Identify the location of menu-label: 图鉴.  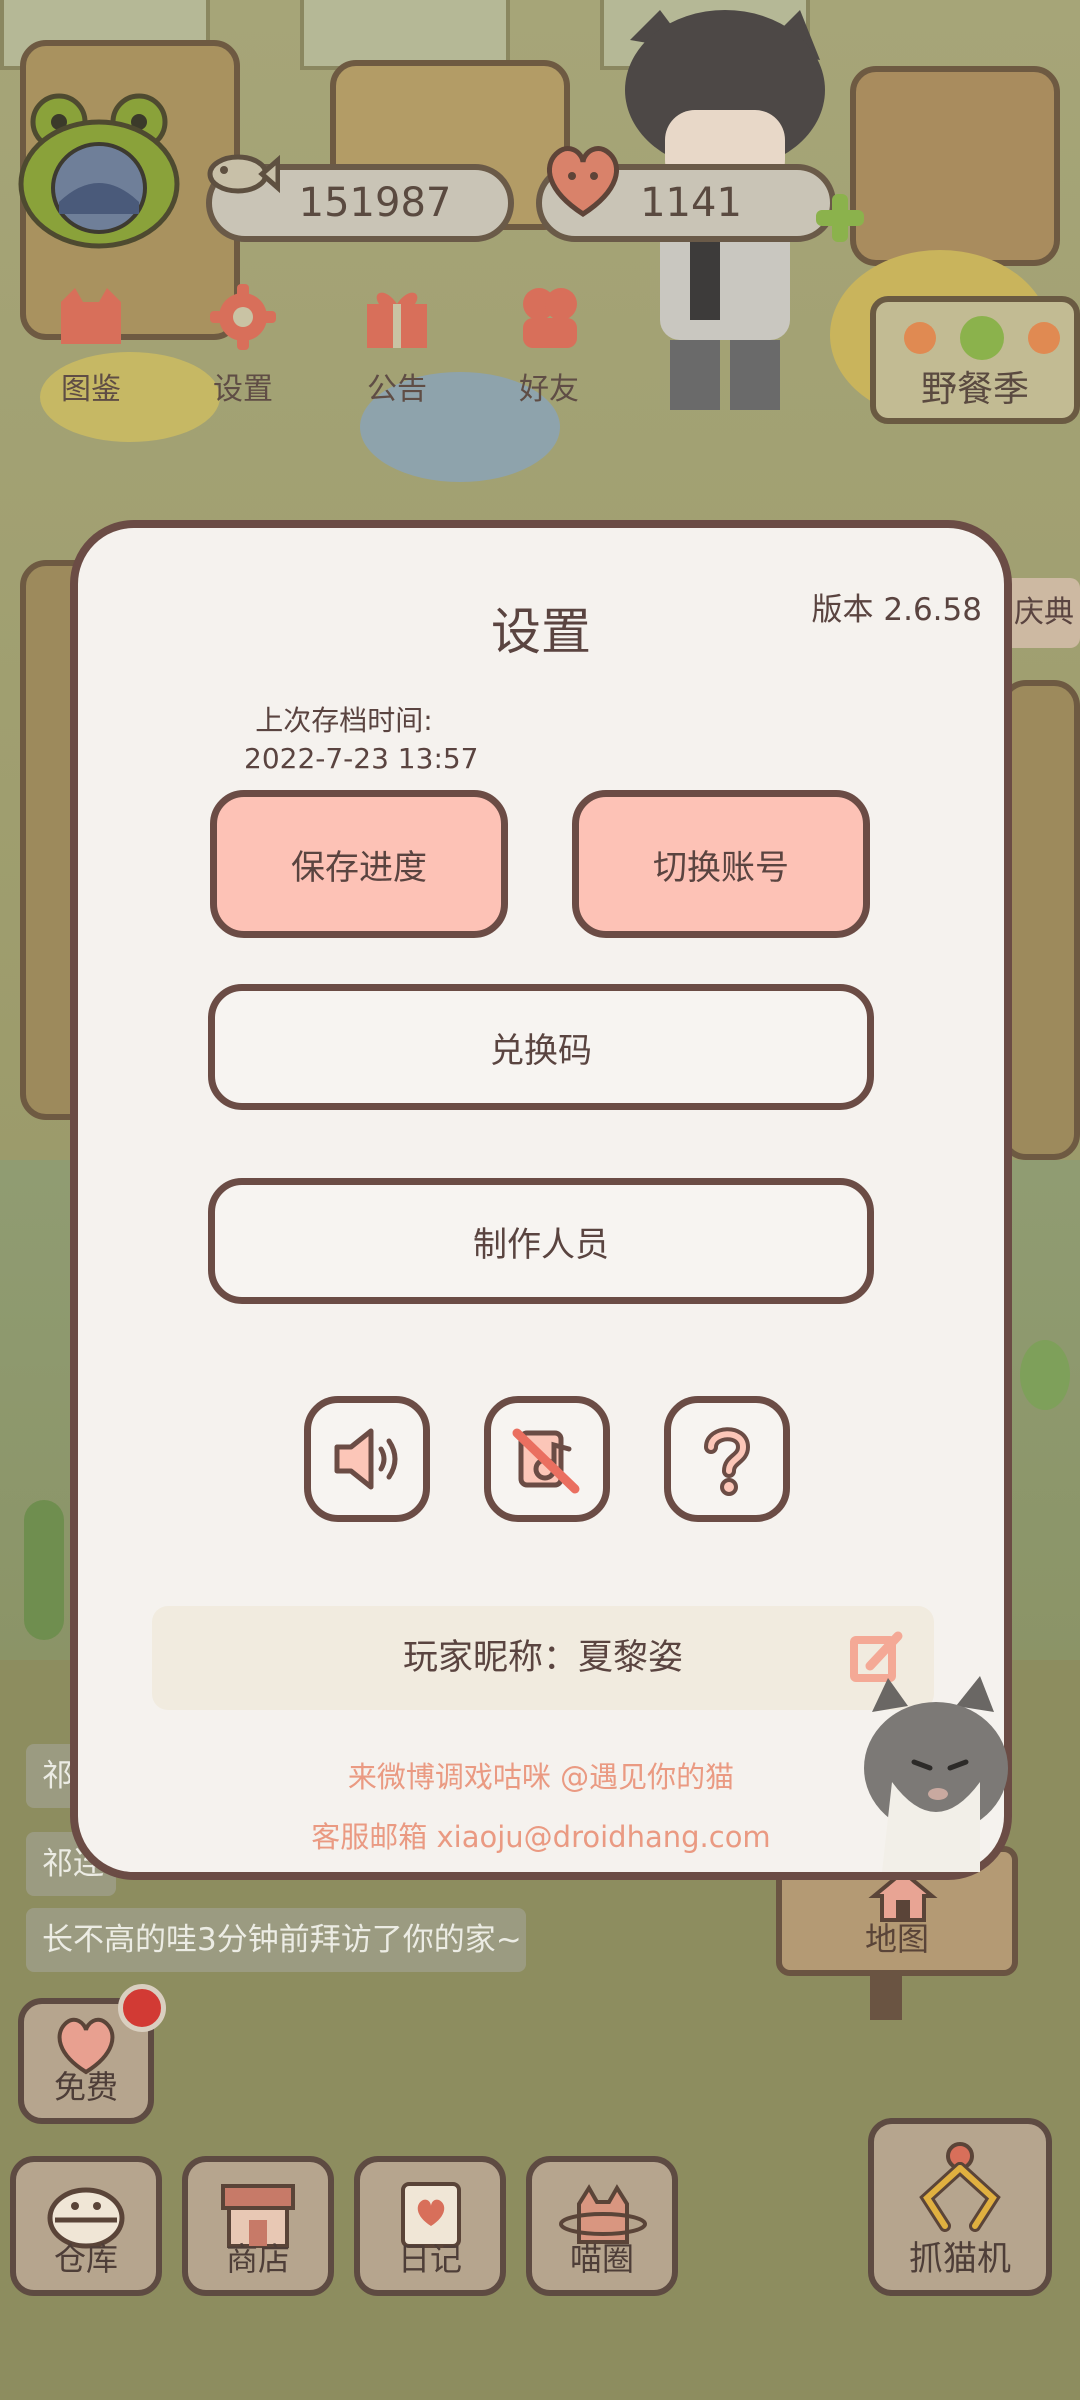
(91, 389).